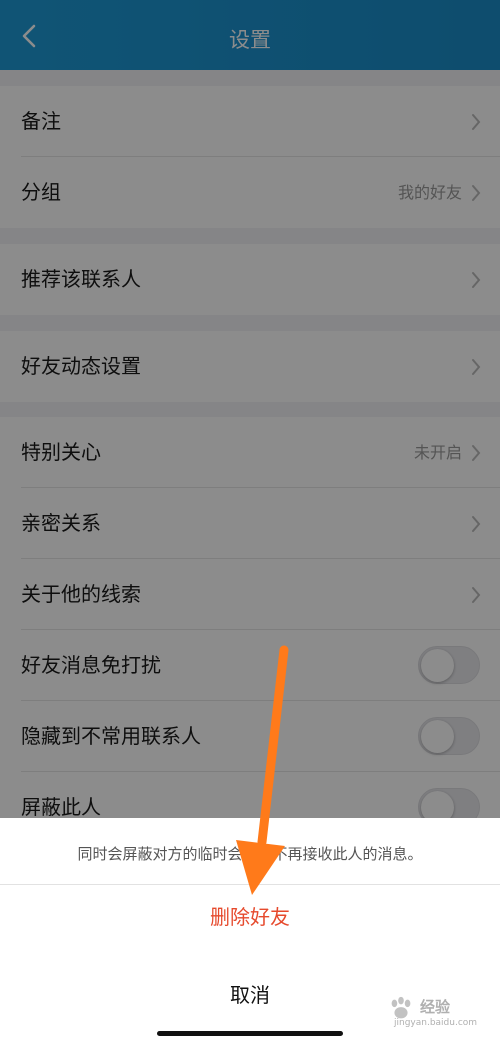  What do you see at coordinates (250, 851) in the screenshot?
I see `action-sheet-notice: 同时会屏蔽对方的临时会话，不再接收此人的消息。` at bounding box center [250, 851].